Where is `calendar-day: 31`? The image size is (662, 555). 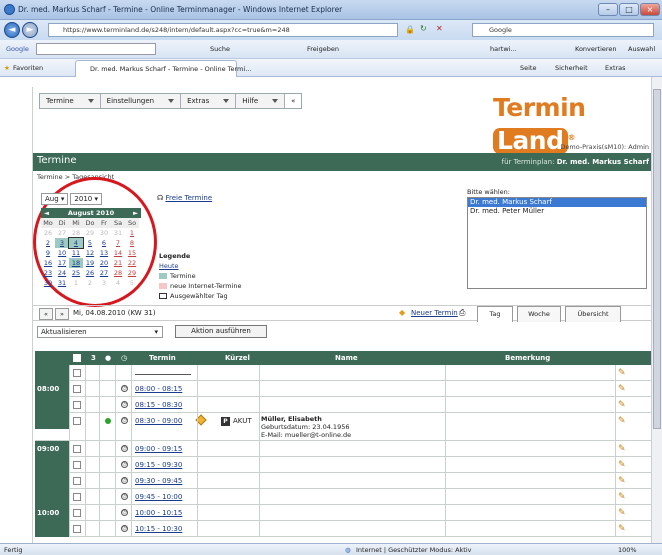 calendar-day: 31 is located at coordinates (62, 283).